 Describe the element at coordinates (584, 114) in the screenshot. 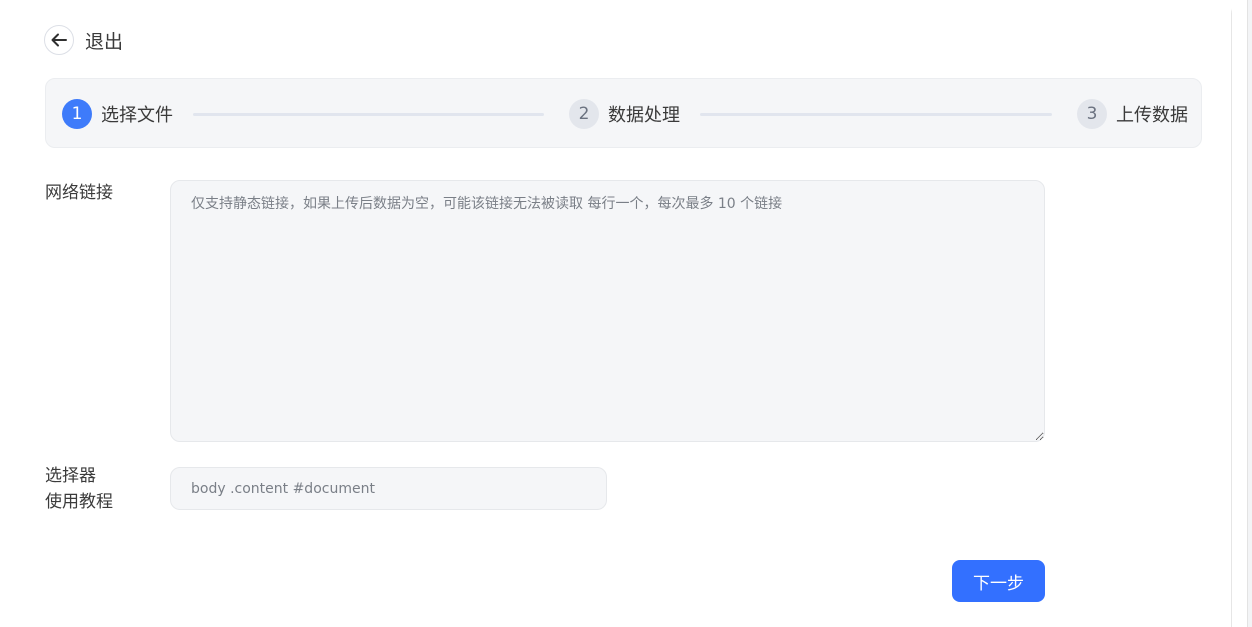

I see `step-number-2: 2` at that location.